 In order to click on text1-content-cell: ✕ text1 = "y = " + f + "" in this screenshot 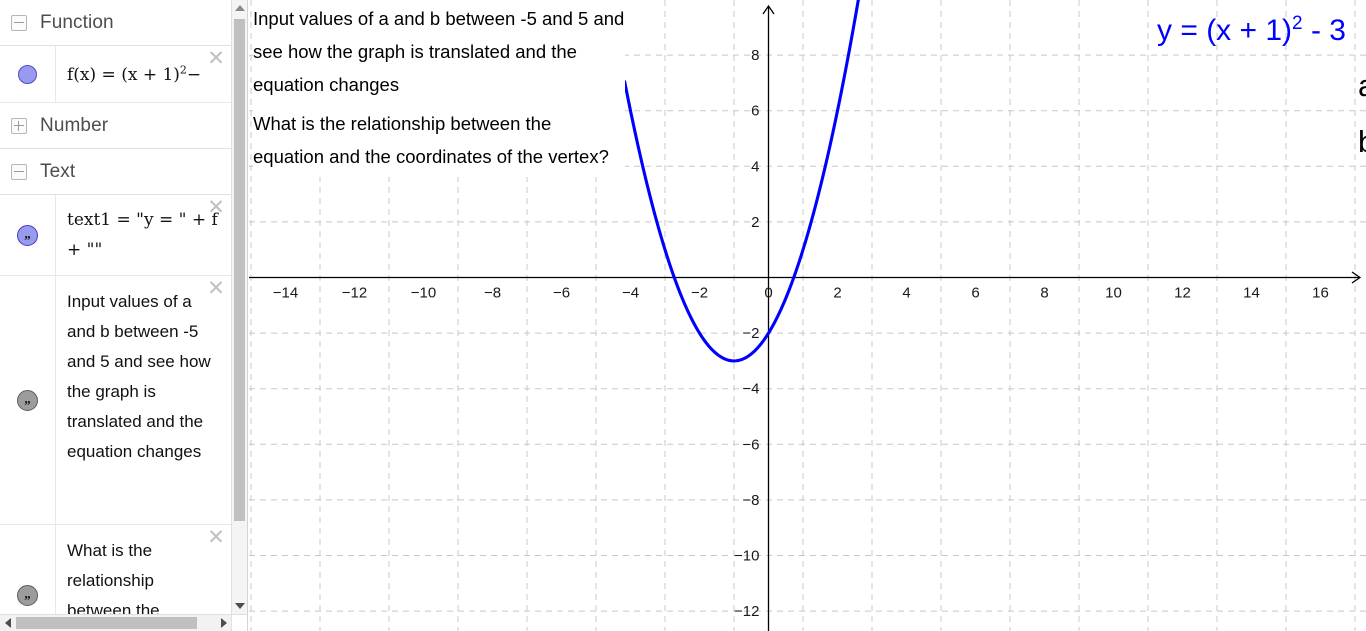, I will do `click(144, 235)`.